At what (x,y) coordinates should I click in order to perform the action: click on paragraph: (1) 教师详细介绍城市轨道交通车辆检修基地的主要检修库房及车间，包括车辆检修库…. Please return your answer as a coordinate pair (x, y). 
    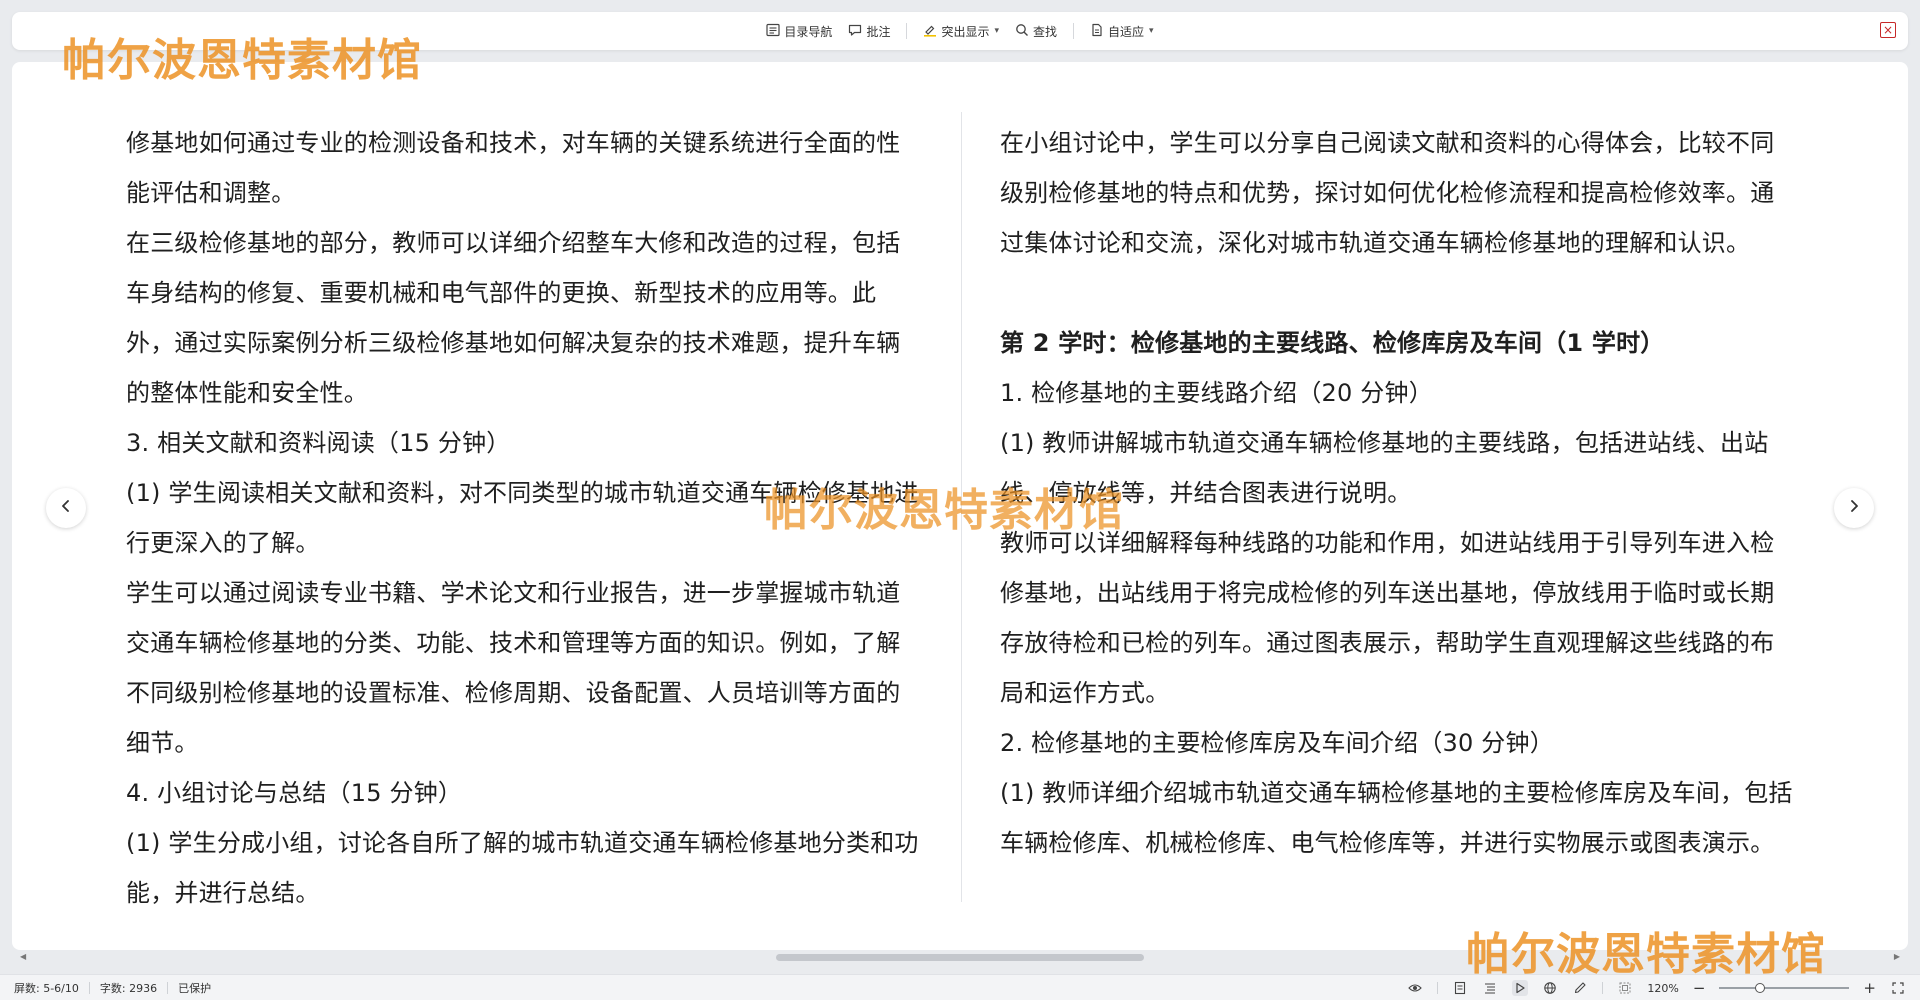
    Looking at the image, I should click on (1396, 818).